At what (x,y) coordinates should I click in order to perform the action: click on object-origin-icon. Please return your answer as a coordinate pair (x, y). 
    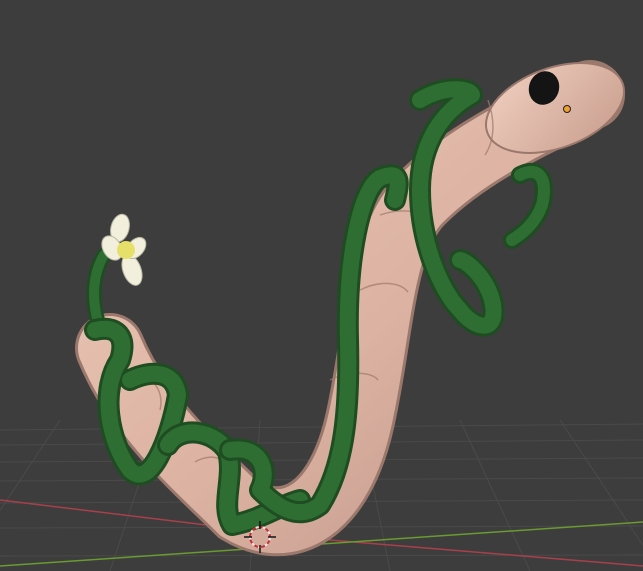
    Looking at the image, I should click on (567, 109).